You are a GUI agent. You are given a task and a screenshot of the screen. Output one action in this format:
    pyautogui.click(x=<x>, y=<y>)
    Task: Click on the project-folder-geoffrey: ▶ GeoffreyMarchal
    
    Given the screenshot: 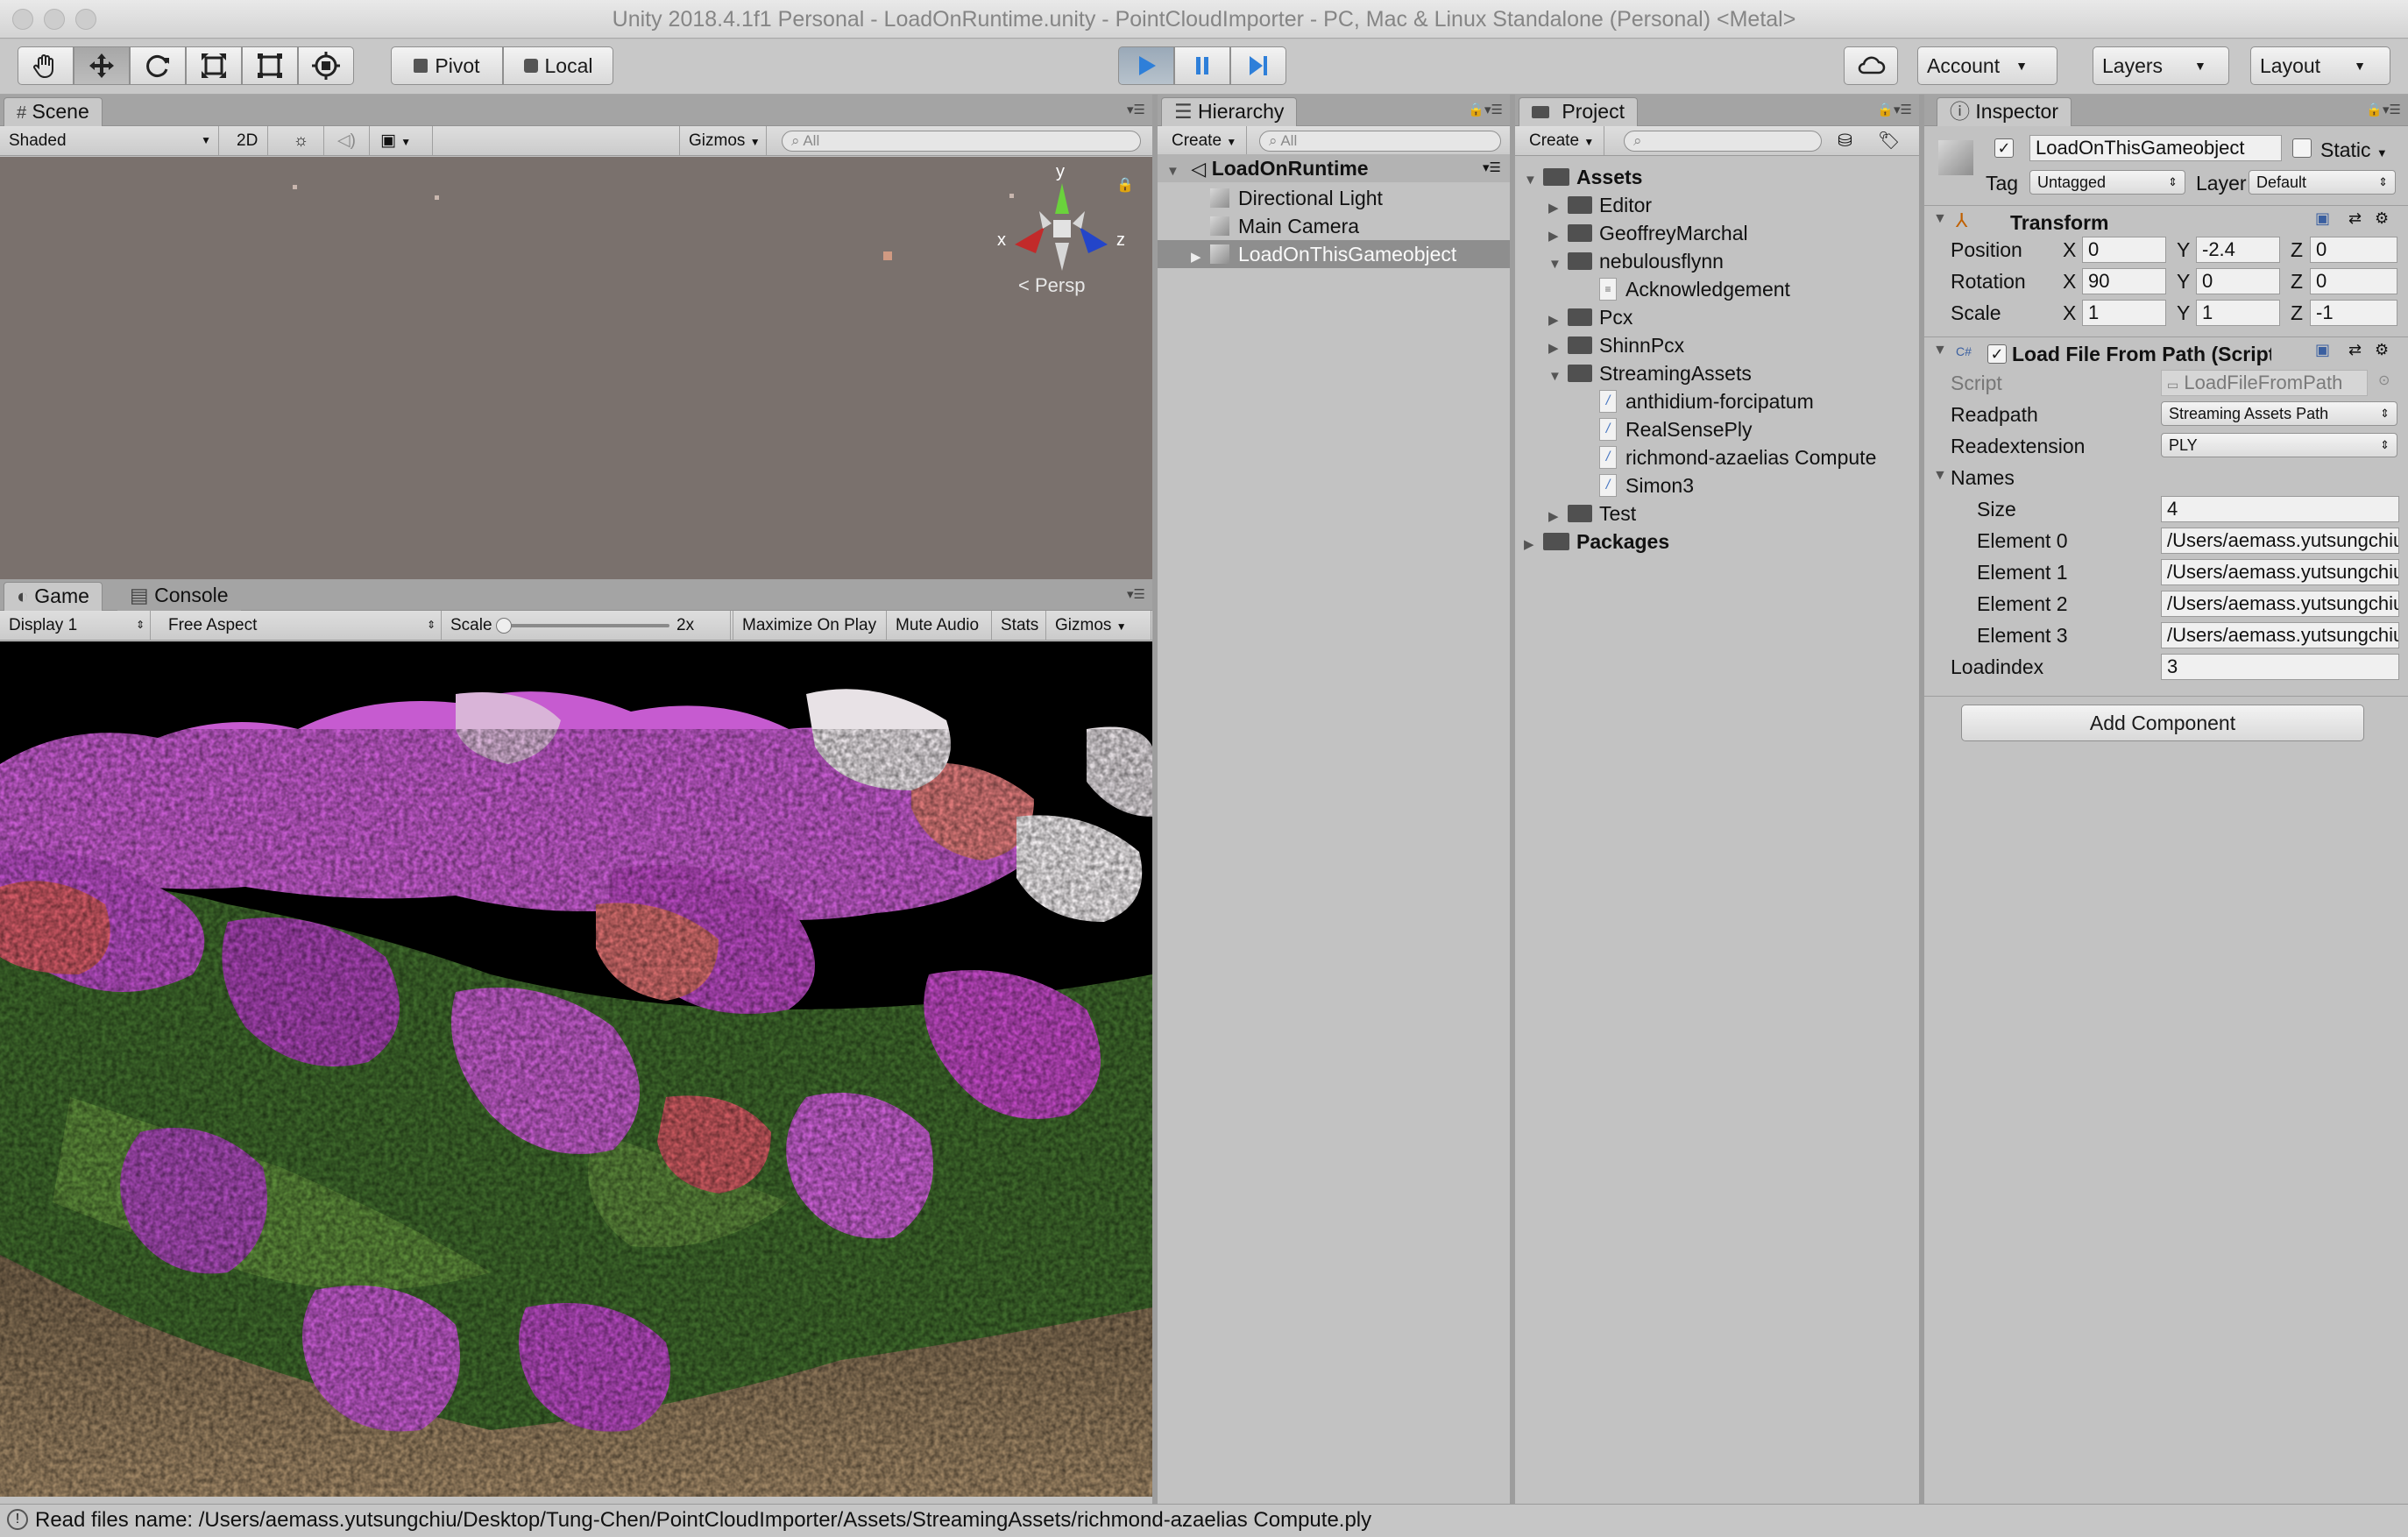 What is the action you would take?
    pyautogui.click(x=1648, y=233)
    